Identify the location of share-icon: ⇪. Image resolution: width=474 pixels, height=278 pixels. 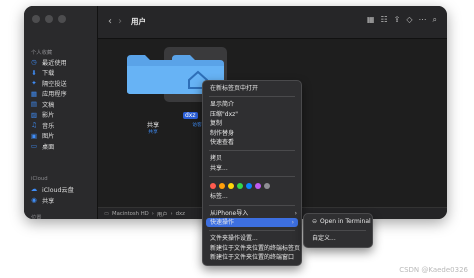
(397, 20).